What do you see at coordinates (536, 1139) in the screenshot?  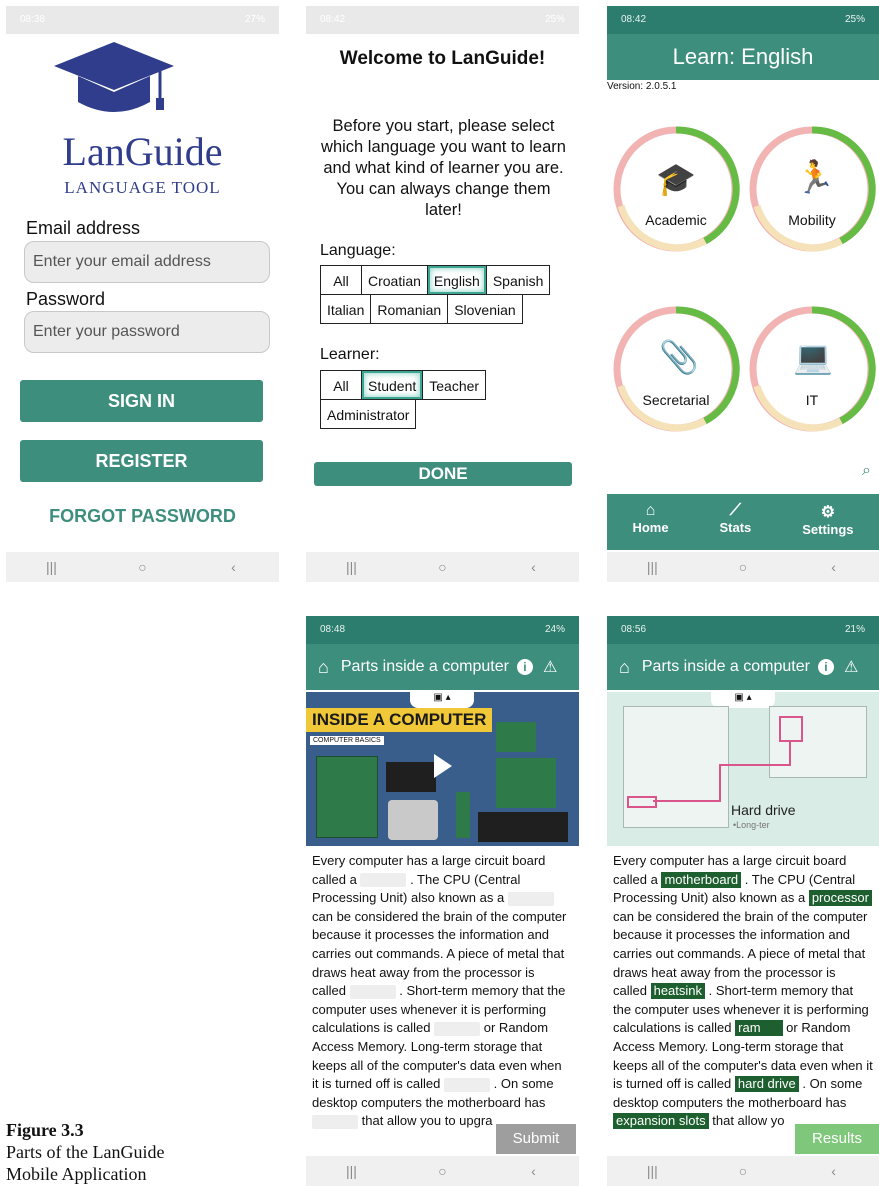 I see `submit-button: Submit` at bounding box center [536, 1139].